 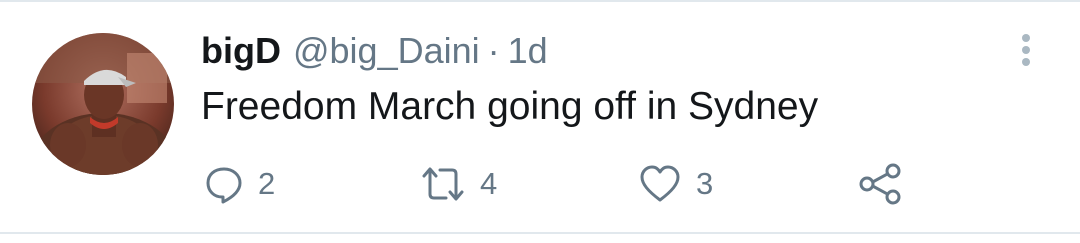 I want to click on avatar-photo-icon, so click(x=103, y=104).